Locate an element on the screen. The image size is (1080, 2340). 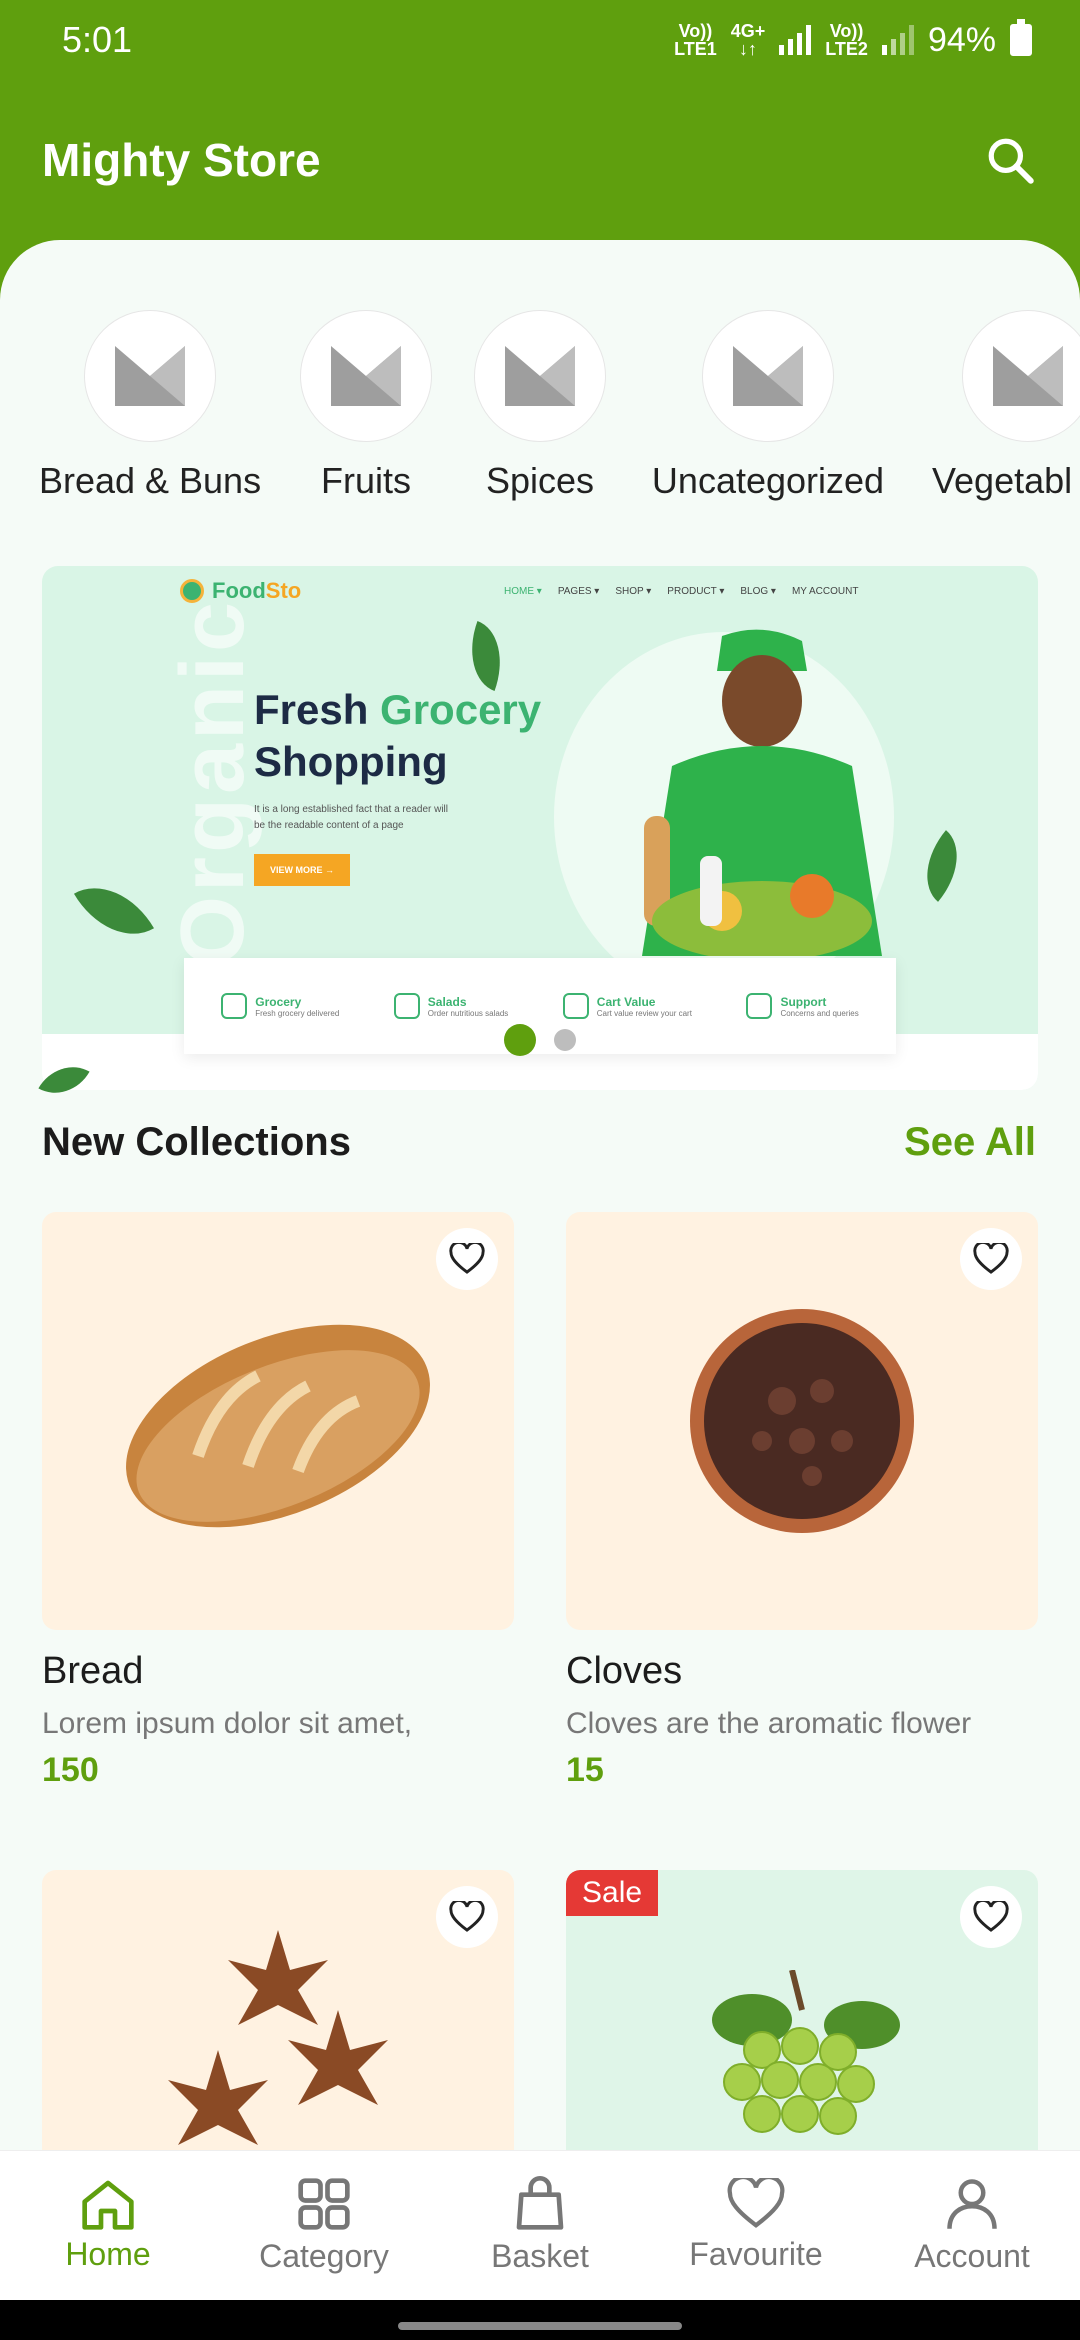
product-card-cloves: Cloves Cloves are the aromatic flower 15 is located at coordinates (802, 1501).